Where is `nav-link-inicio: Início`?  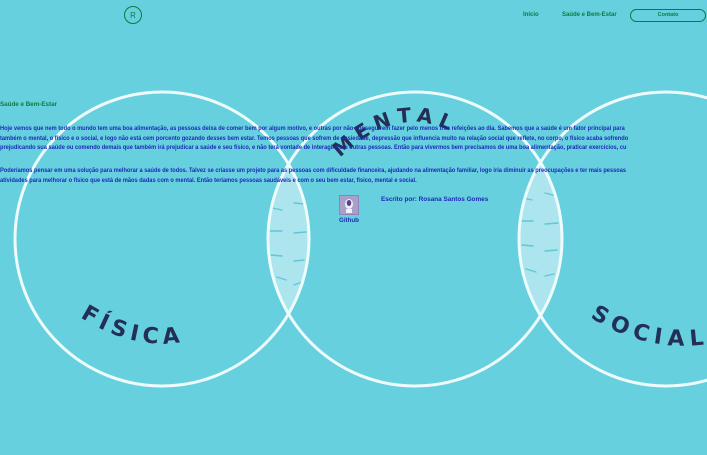 nav-link-inicio: Início is located at coordinates (531, 15).